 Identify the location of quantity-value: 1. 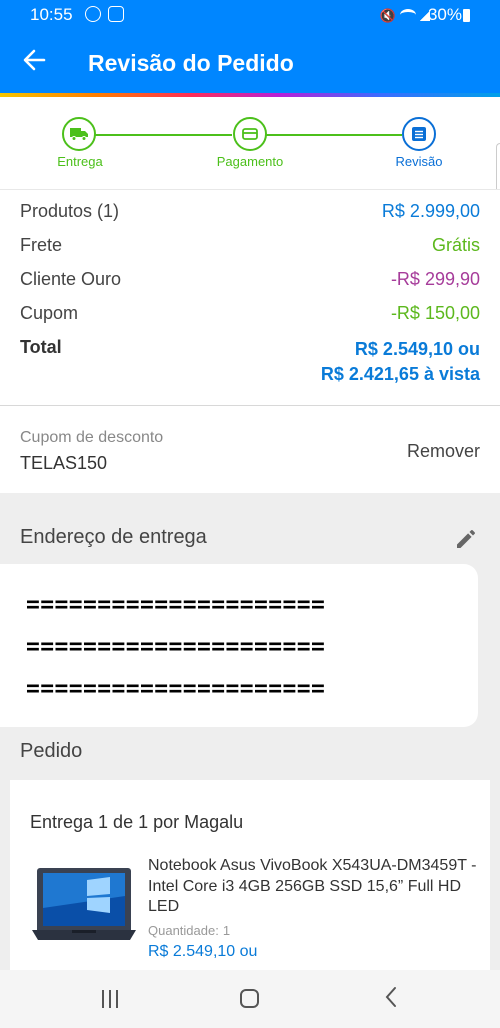
(226, 930).